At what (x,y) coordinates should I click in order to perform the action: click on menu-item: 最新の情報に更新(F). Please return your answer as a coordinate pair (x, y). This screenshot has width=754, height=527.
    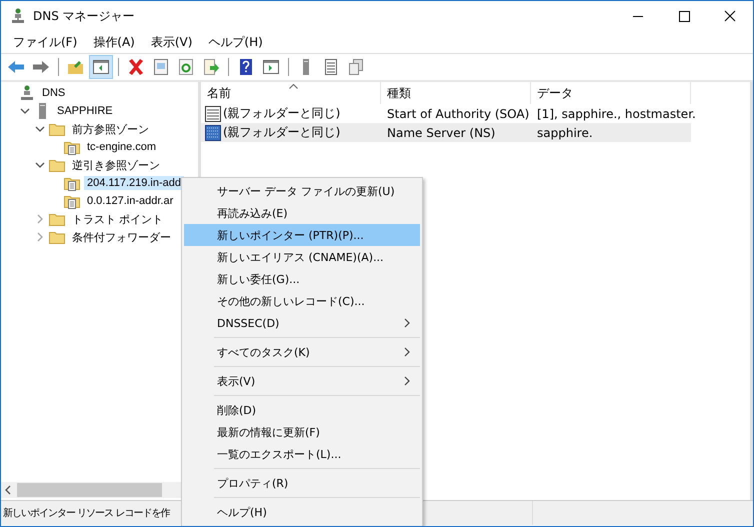
    Looking at the image, I should click on (302, 432).